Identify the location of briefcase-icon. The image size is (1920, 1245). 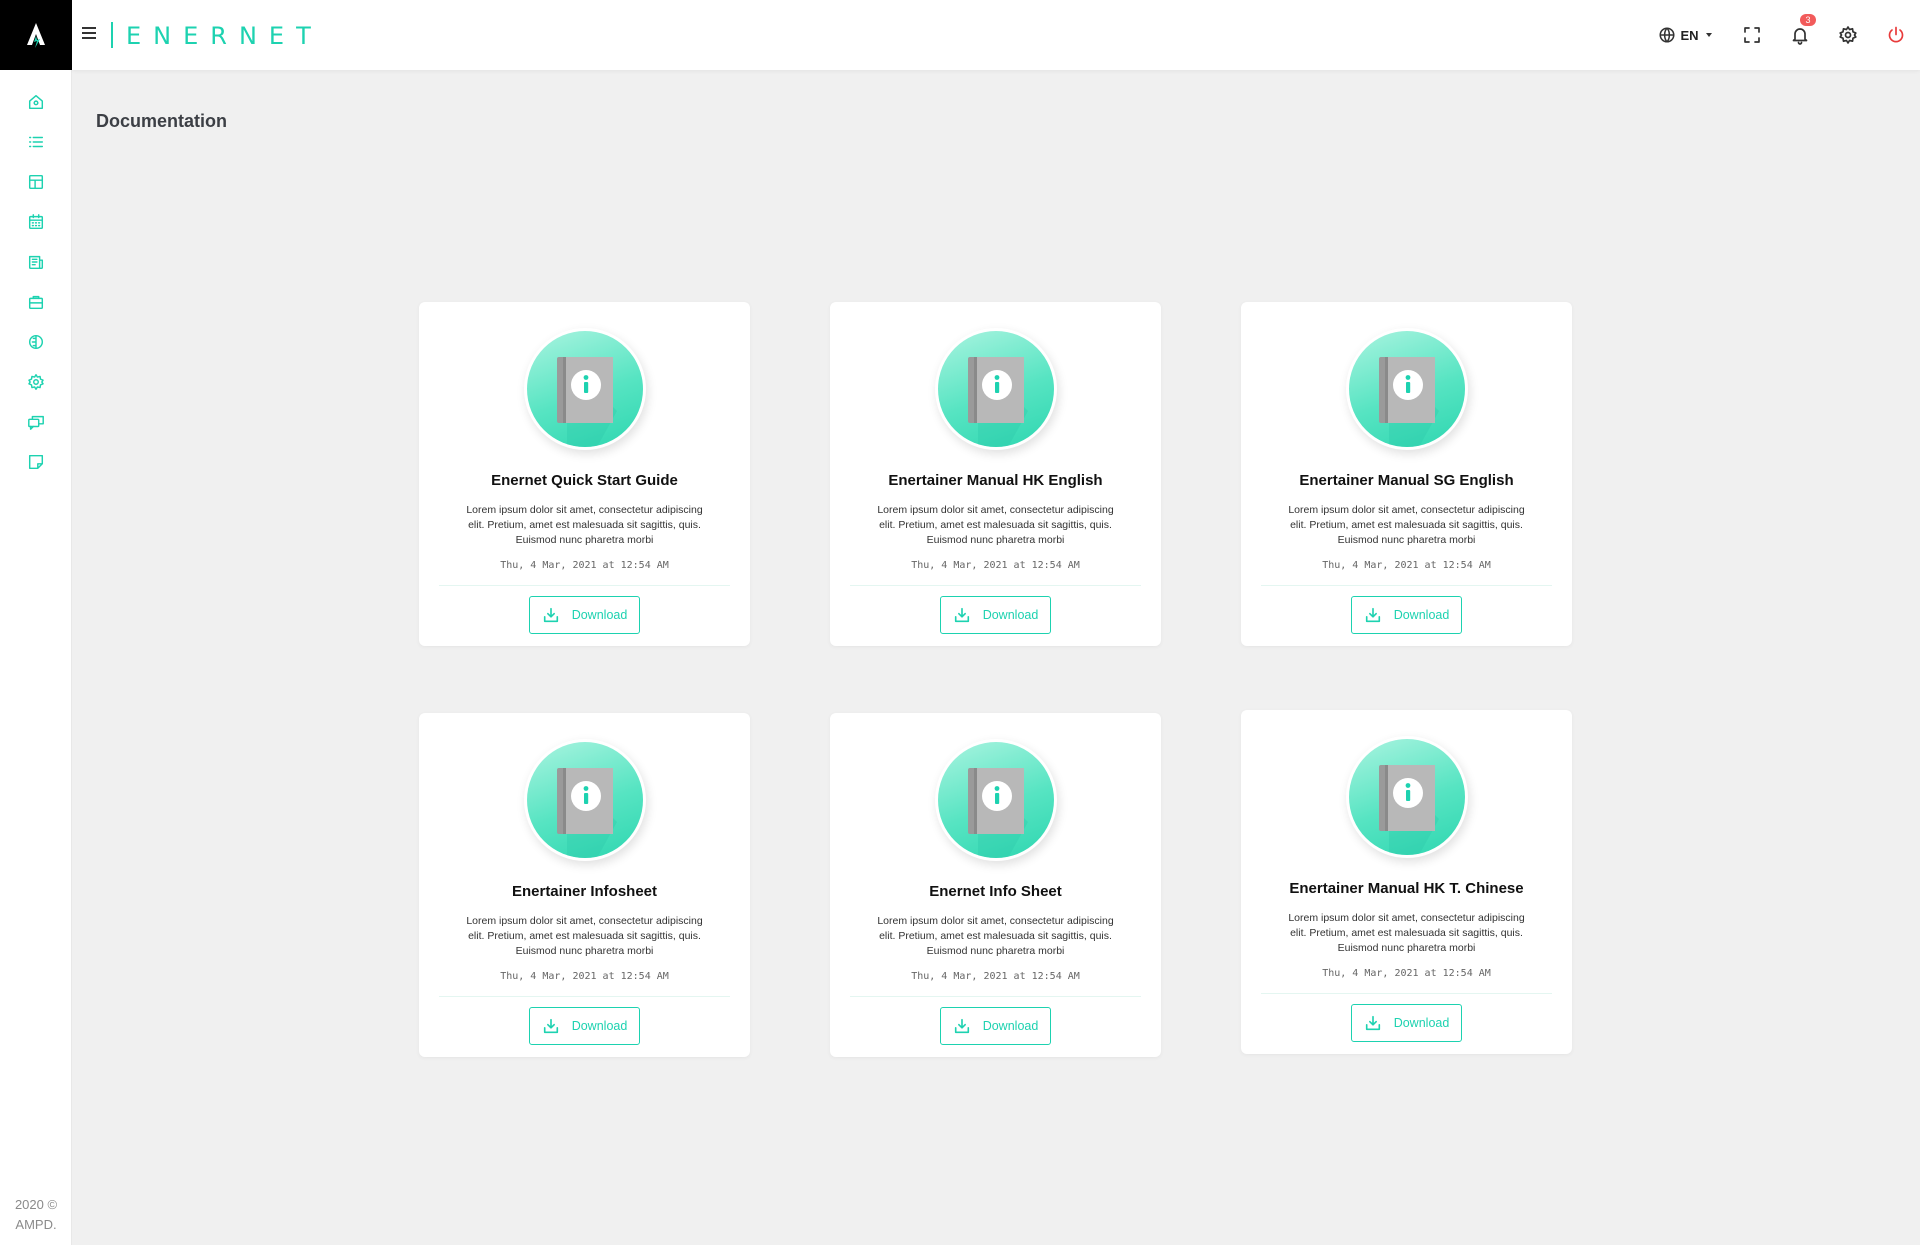
(36, 302).